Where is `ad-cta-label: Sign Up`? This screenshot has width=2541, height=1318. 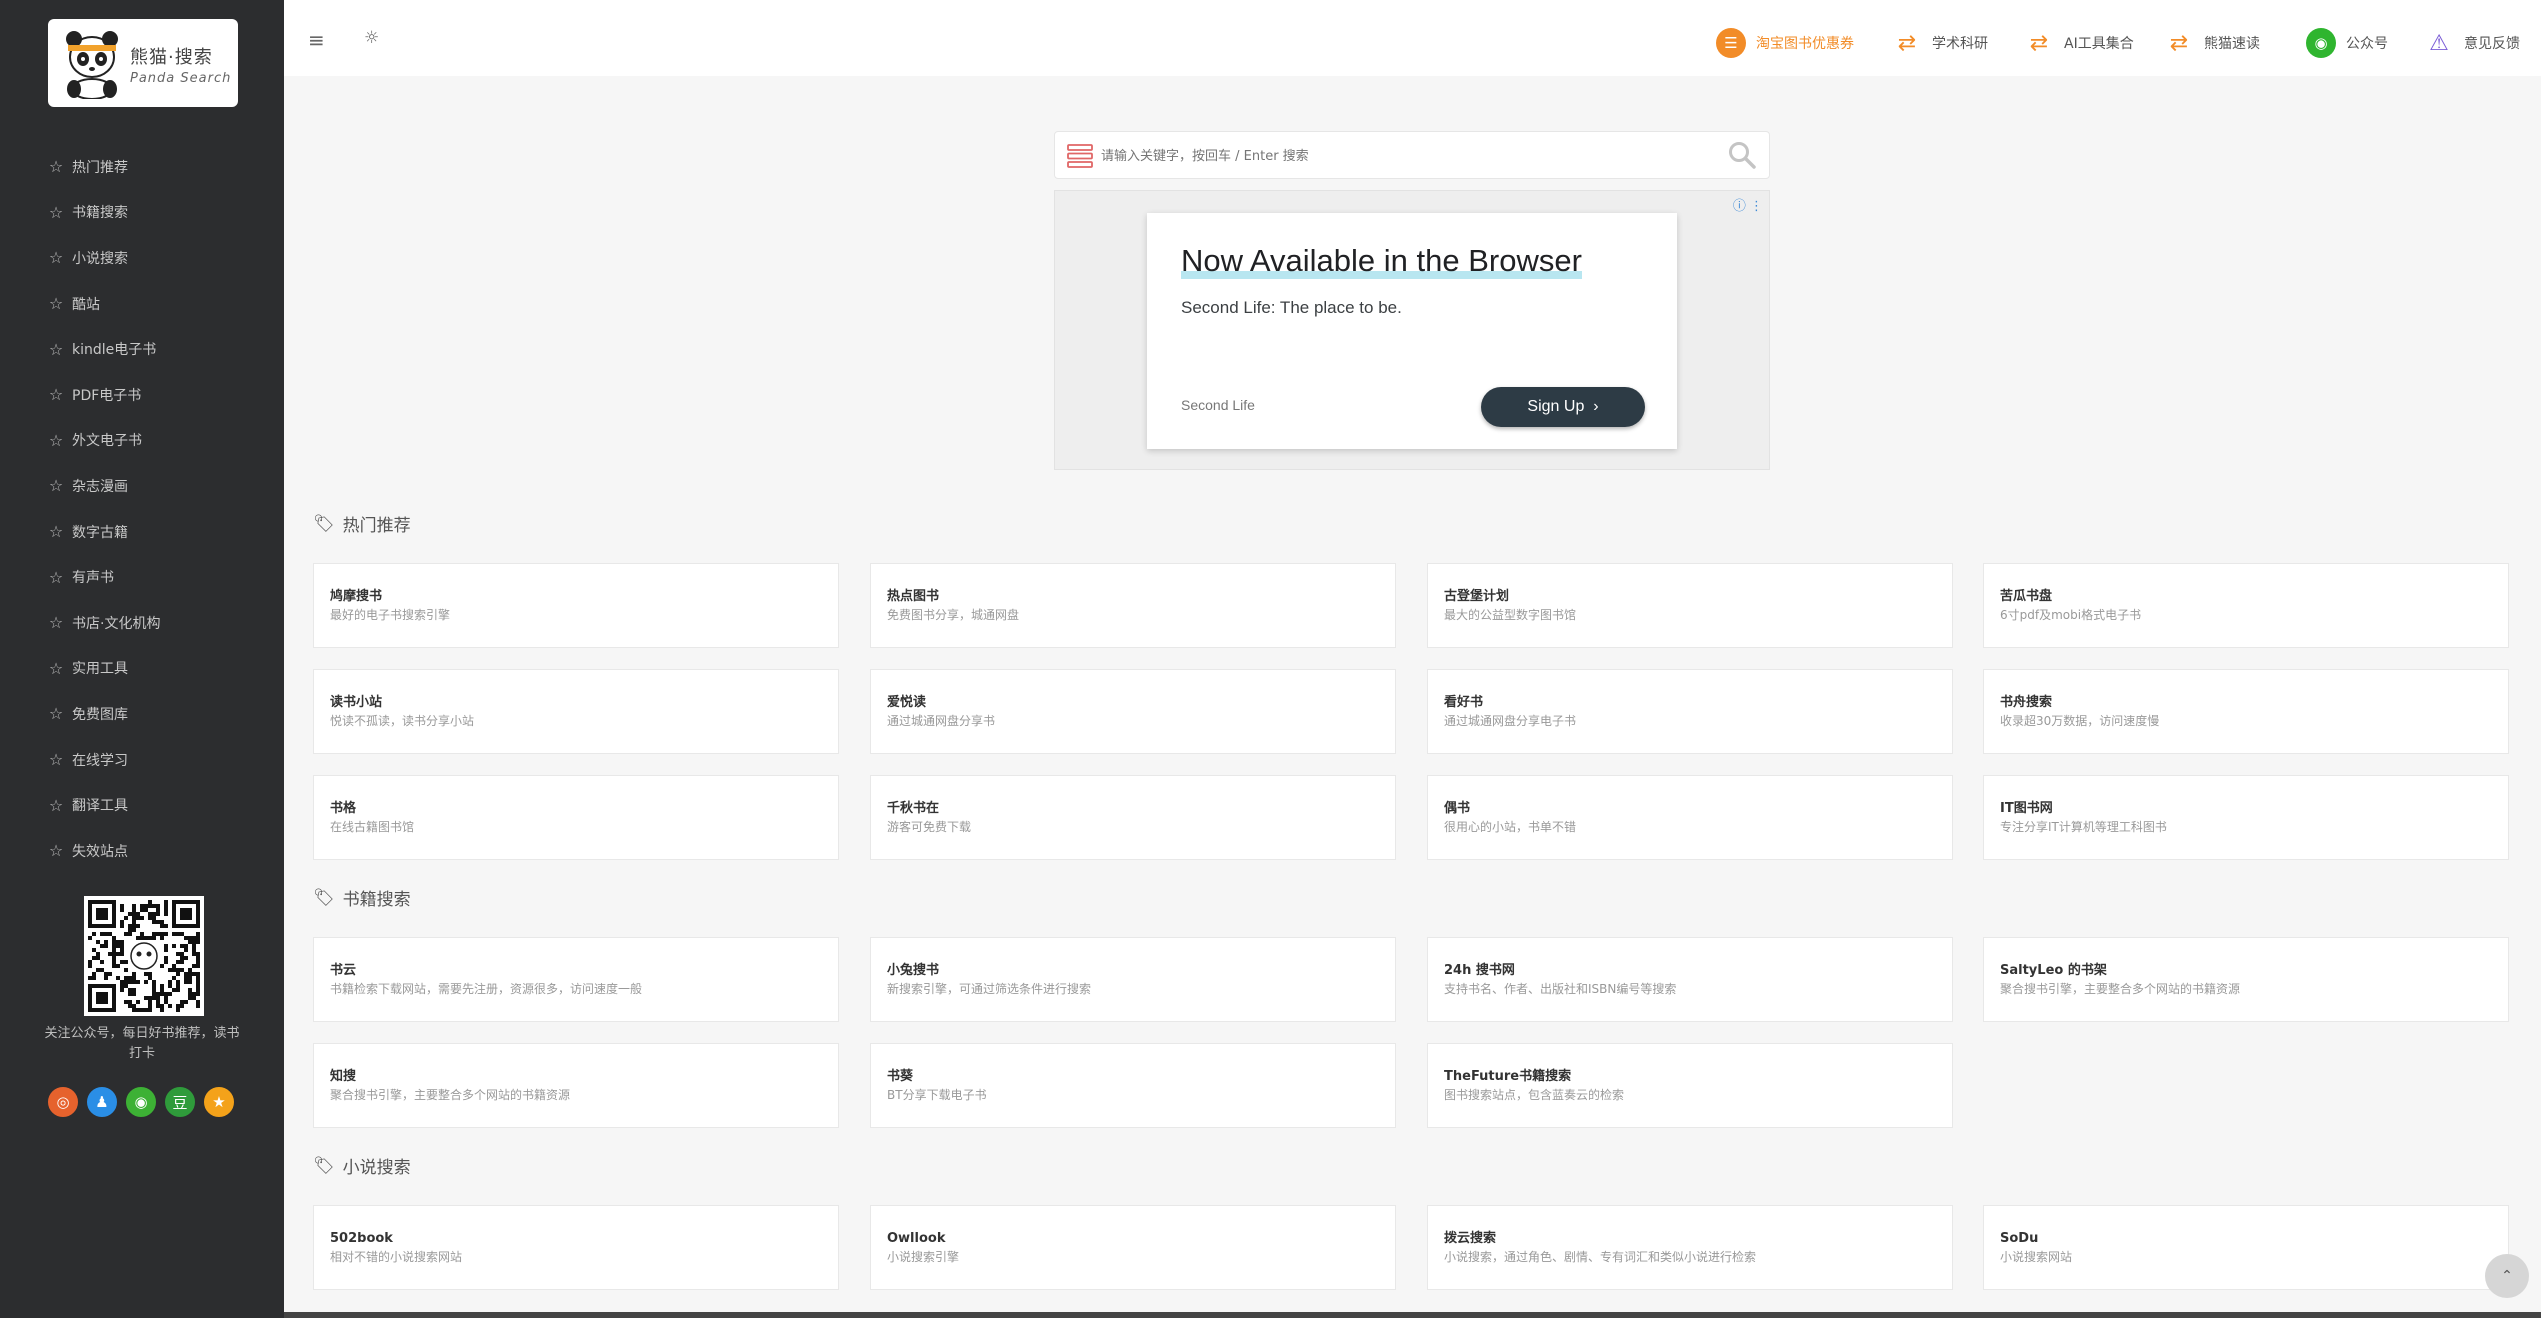
ad-cta-label: Sign Up is located at coordinates (1556, 406).